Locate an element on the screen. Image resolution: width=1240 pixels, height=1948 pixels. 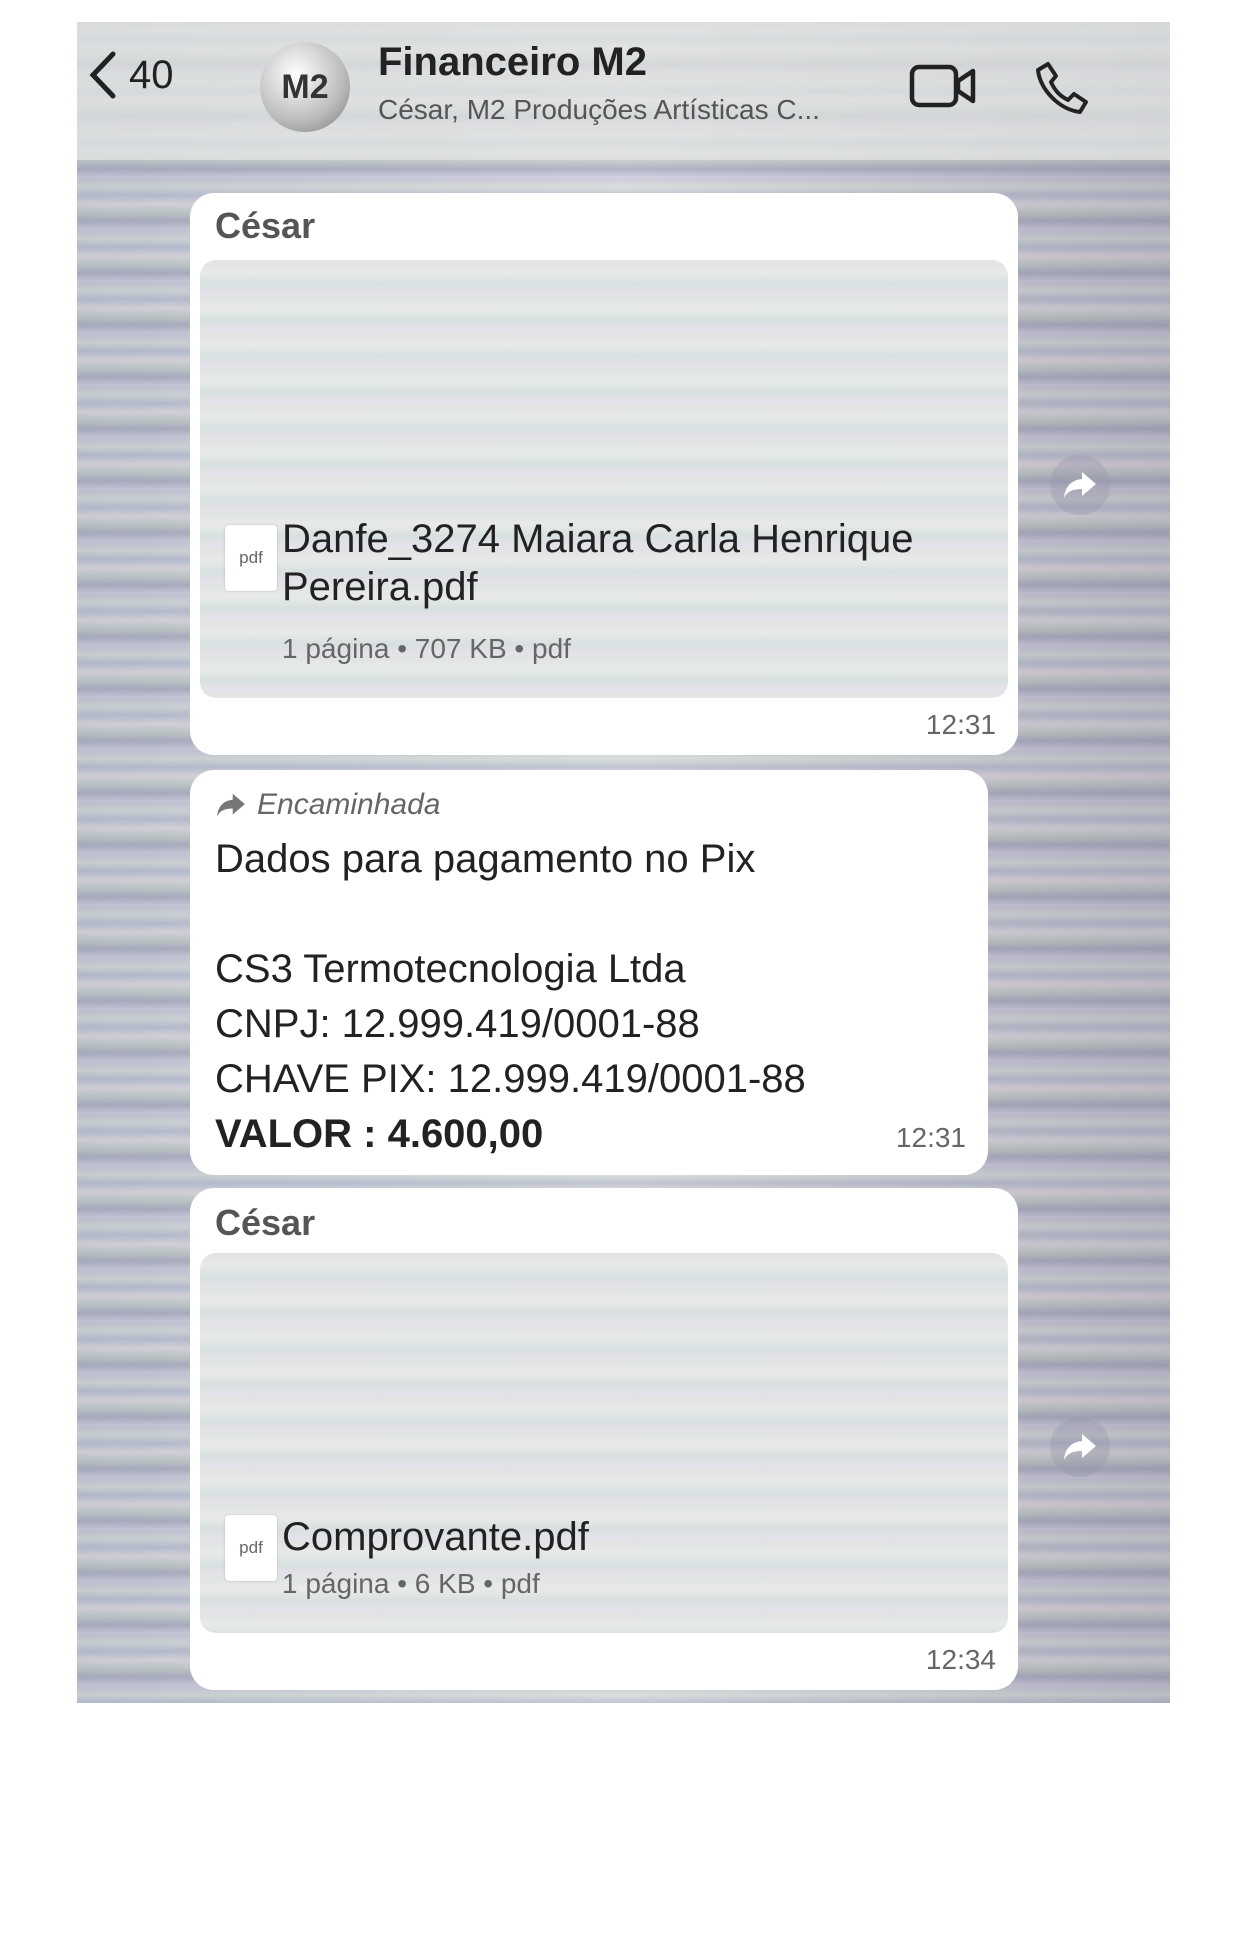
file-name: Comprovante.pdf is located at coordinates (435, 1537).